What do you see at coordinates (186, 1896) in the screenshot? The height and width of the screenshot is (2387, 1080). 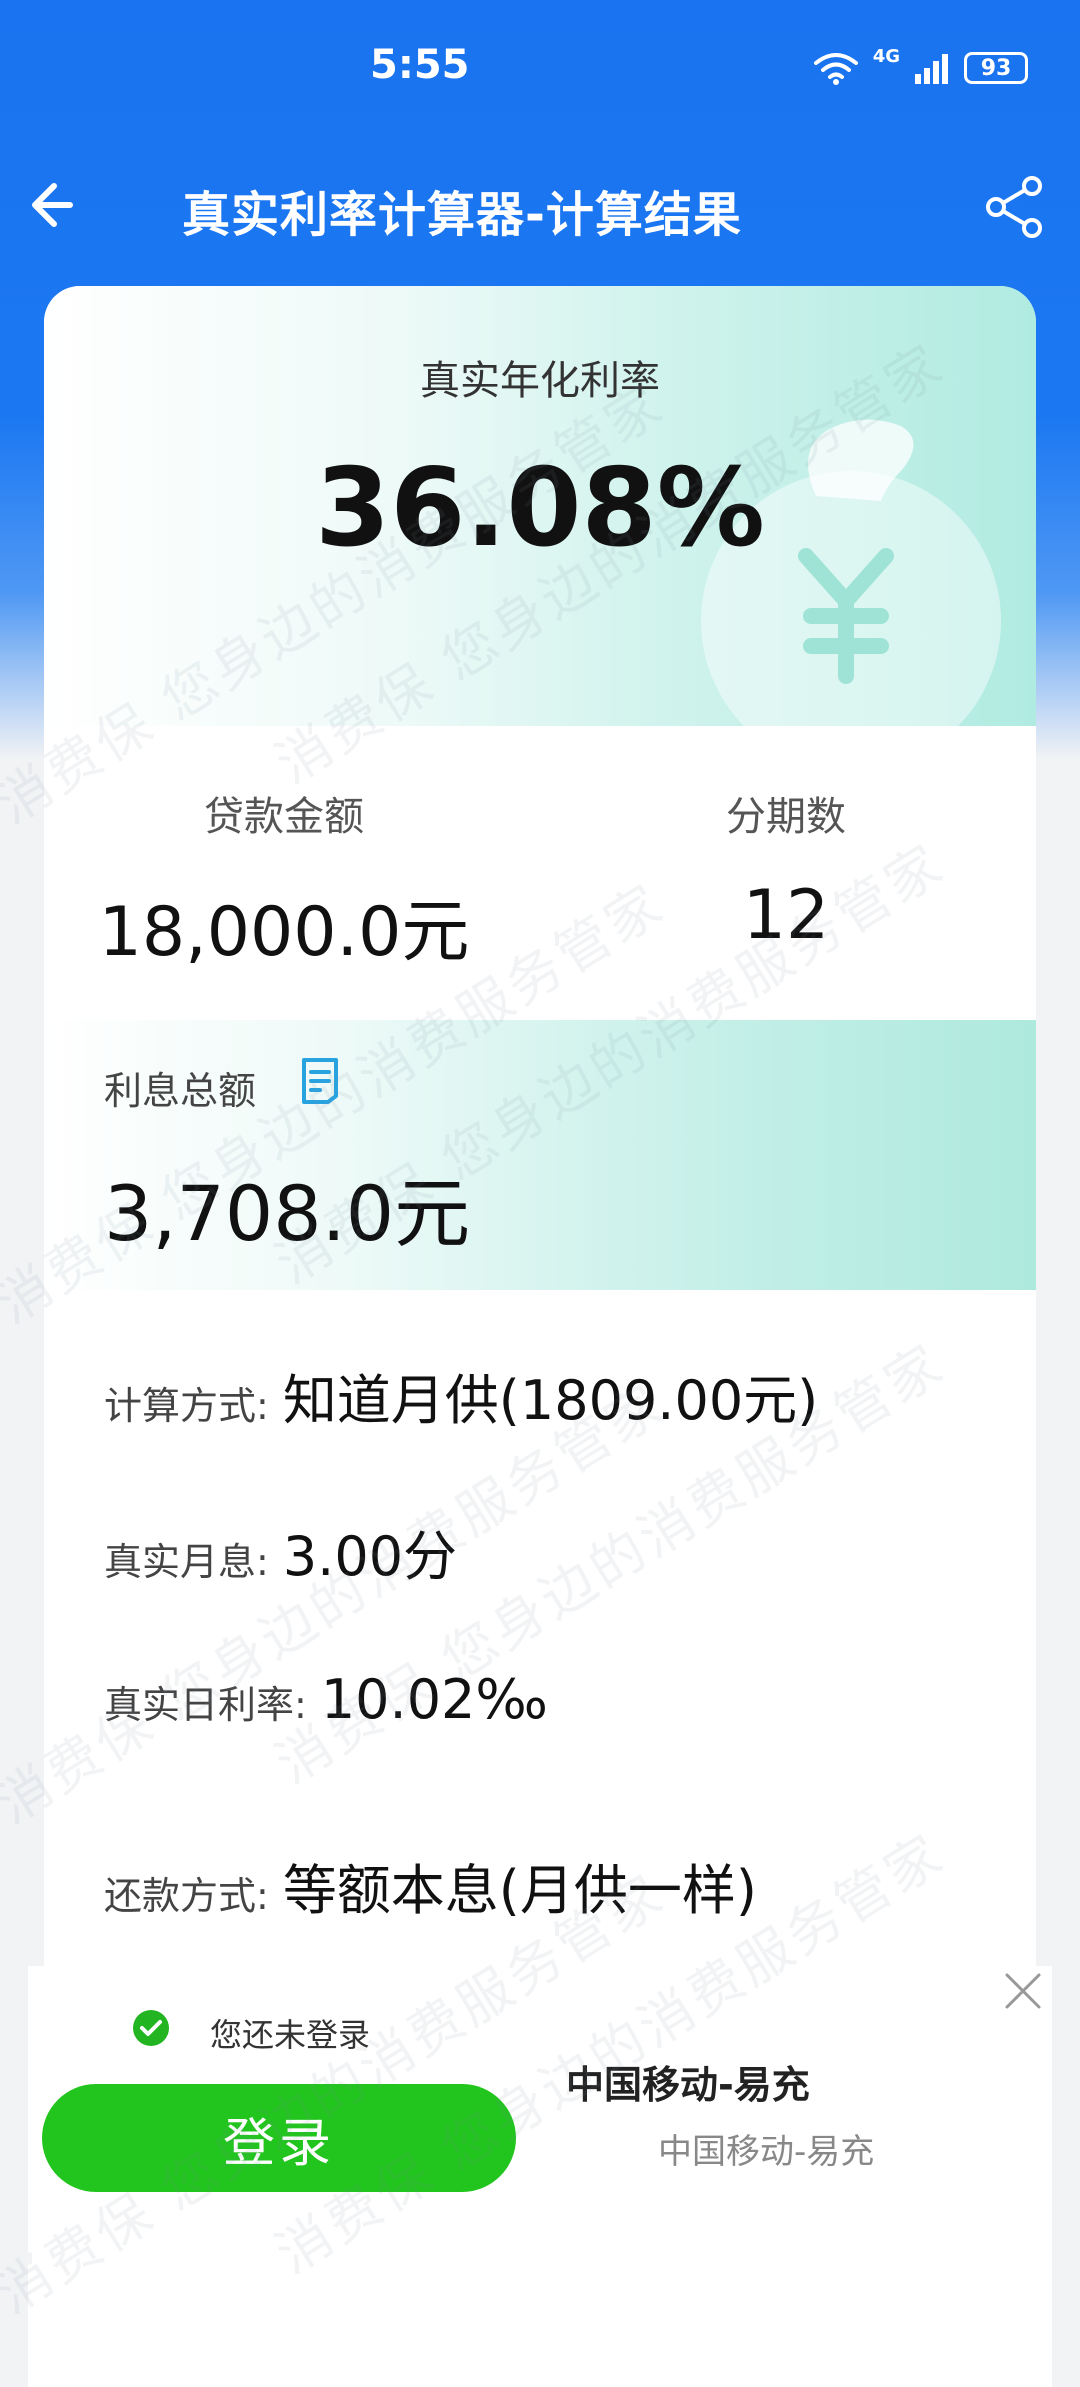 I see `detail-key: 还款方式:` at bounding box center [186, 1896].